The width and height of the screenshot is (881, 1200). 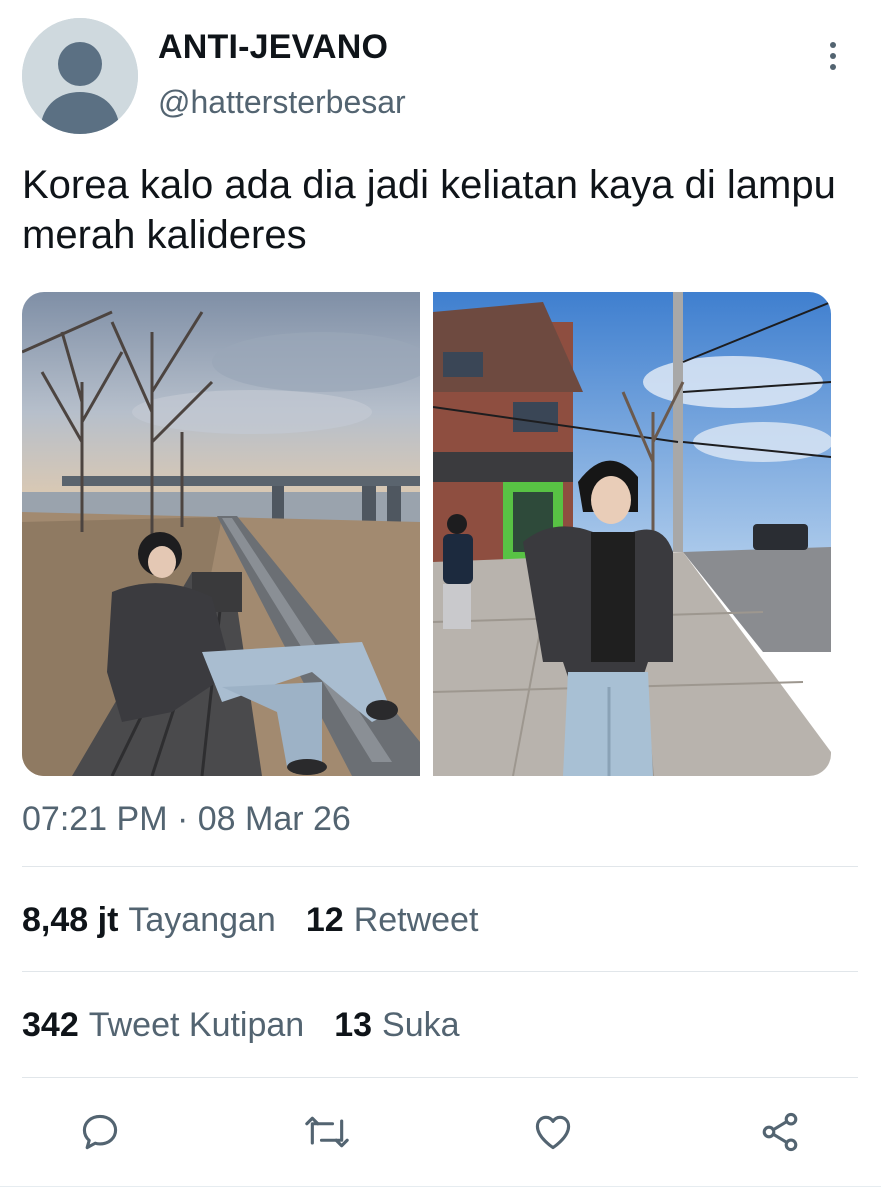 I want to click on quotes-count: 342, so click(x=50, y=1024).